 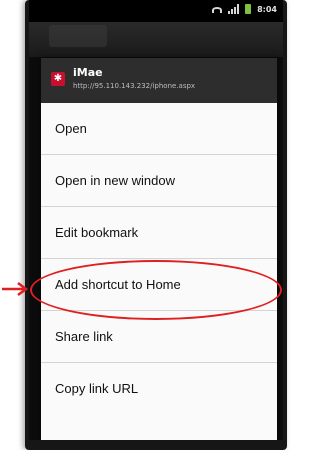 What do you see at coordinates (234, 9) in the screenshot?
I see `signal-icon` at bounding box center [234, 9].